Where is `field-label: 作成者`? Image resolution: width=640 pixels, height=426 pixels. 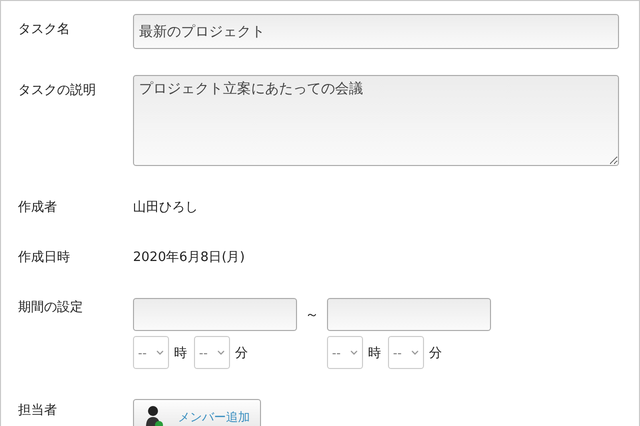
field-label: 作成者 is located at coordinates (38, 207).